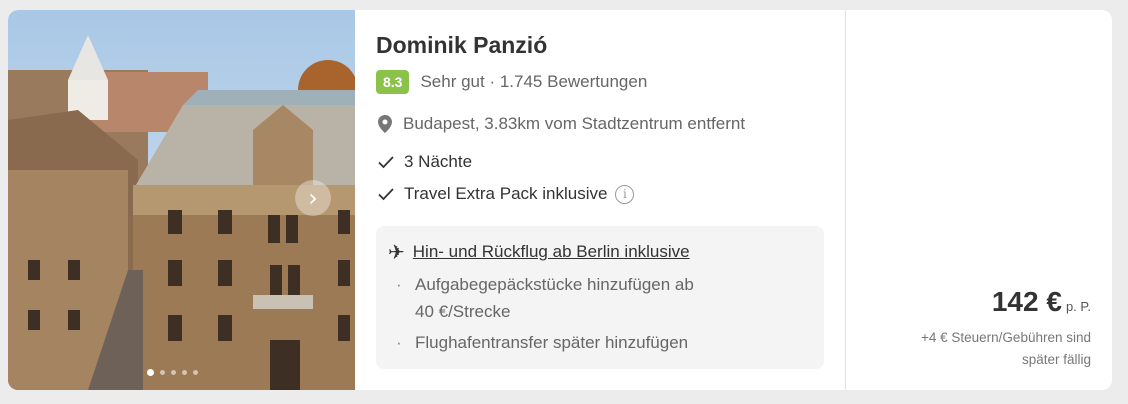 The image size is (1128, 404). Describe the element at coordinates (1006, 349) in the screenshot. I see `tax-note: +4 € Steuern/Gebühren sind später fällig` at that location.